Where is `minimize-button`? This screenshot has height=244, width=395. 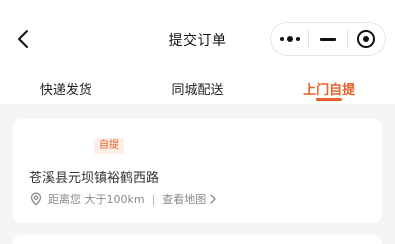
minimize-button is located at coordinates (327, 39).